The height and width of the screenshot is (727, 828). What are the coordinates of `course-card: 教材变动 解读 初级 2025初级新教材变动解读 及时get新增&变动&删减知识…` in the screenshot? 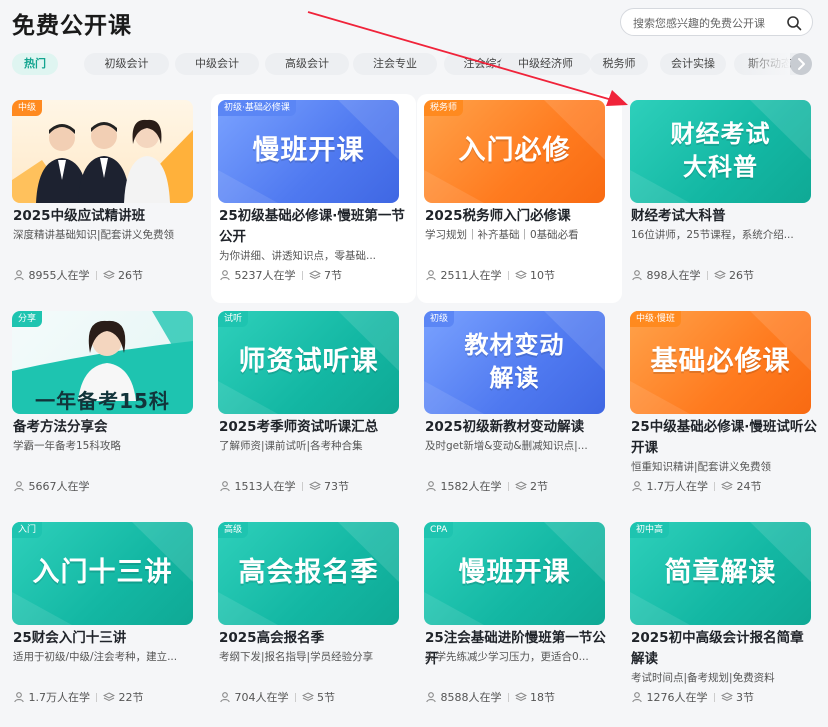 It's located at (519, 409).